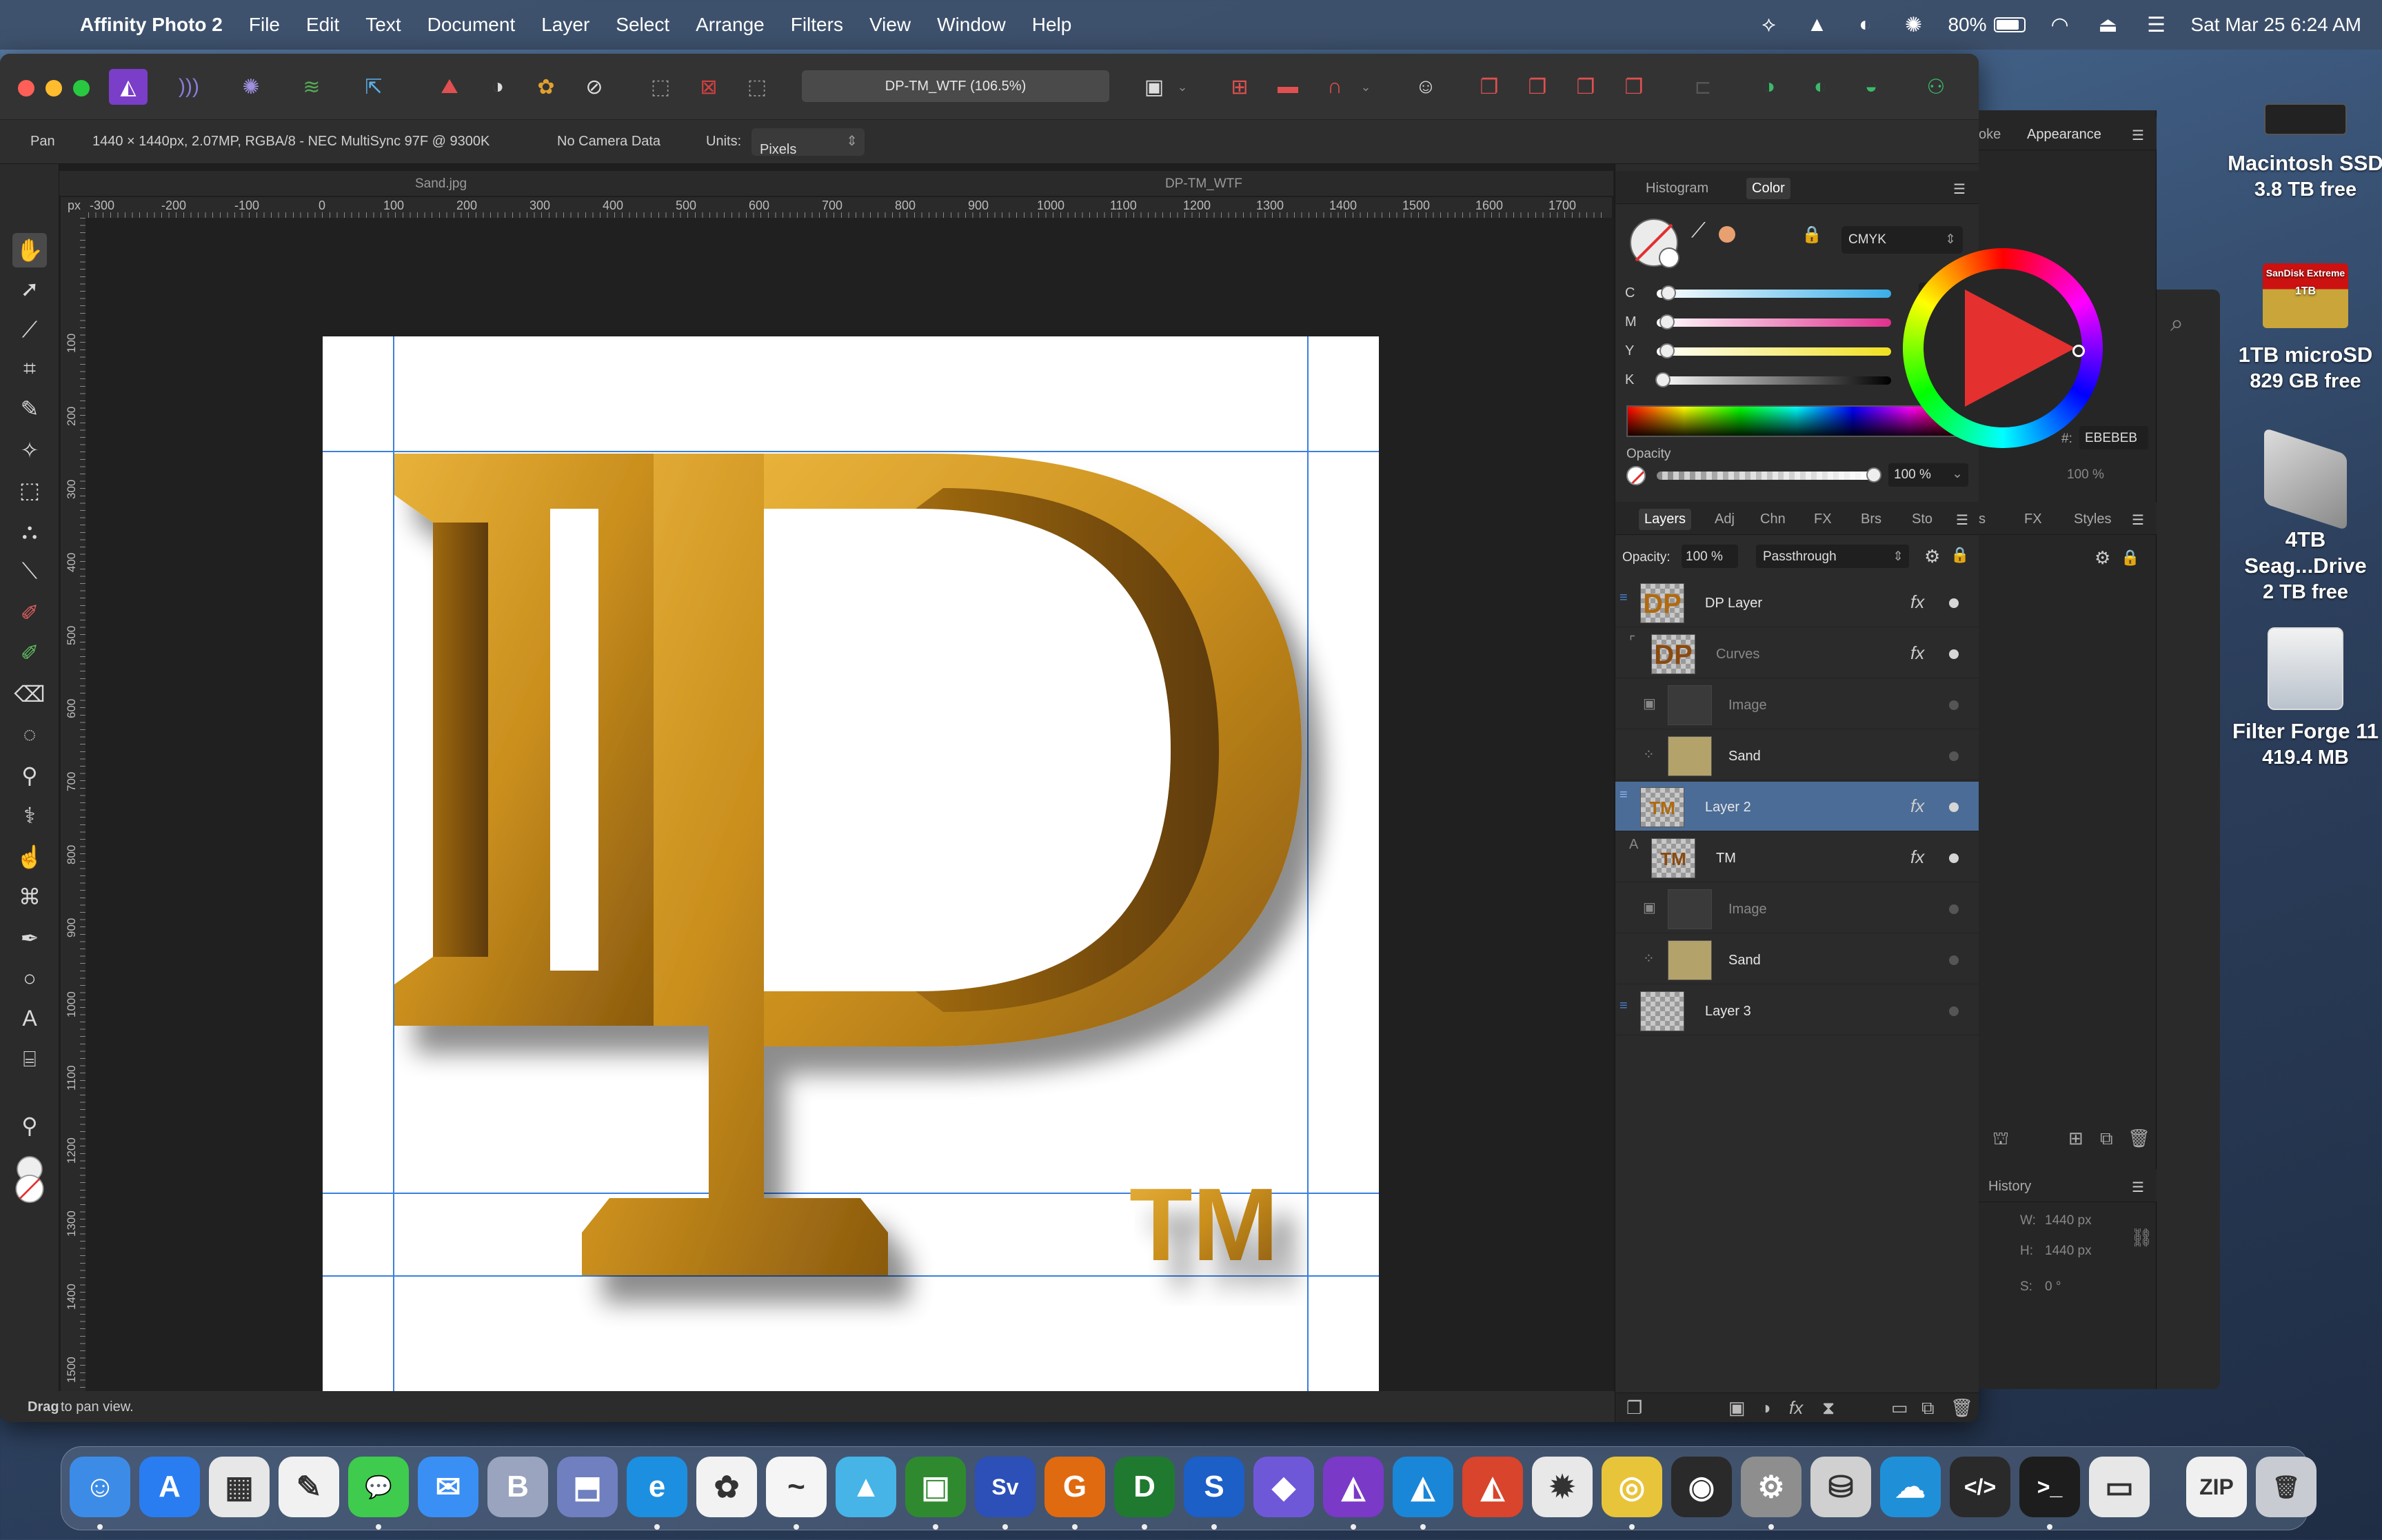 This screenshot has height=1540, width=2382. What do you see at coordinates (1928, 475) in the screenshot?
I see `opacity-value: 100 % ⌄` at bounding box center [1928, 475].